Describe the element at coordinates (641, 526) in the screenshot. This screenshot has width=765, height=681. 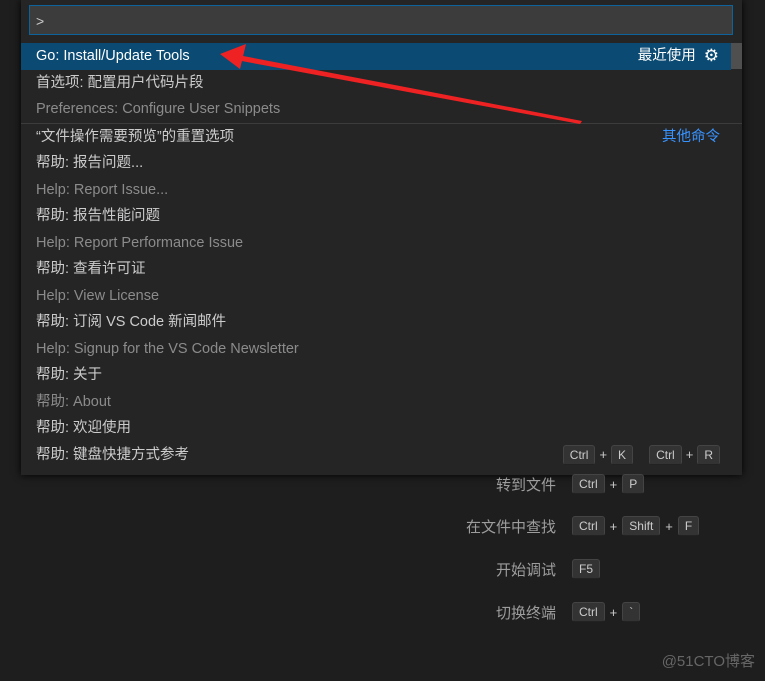
I see `key: Shift` at that location.